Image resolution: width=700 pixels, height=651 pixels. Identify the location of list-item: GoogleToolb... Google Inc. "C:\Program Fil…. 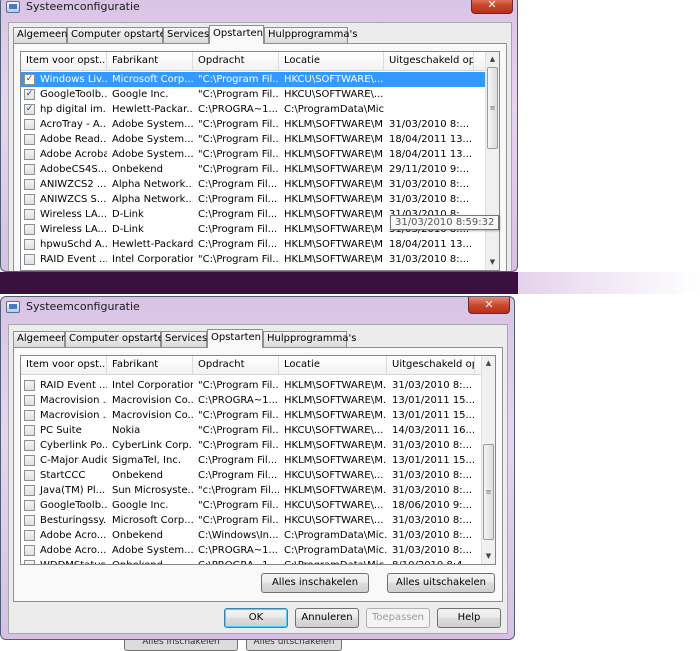
(251, 505).